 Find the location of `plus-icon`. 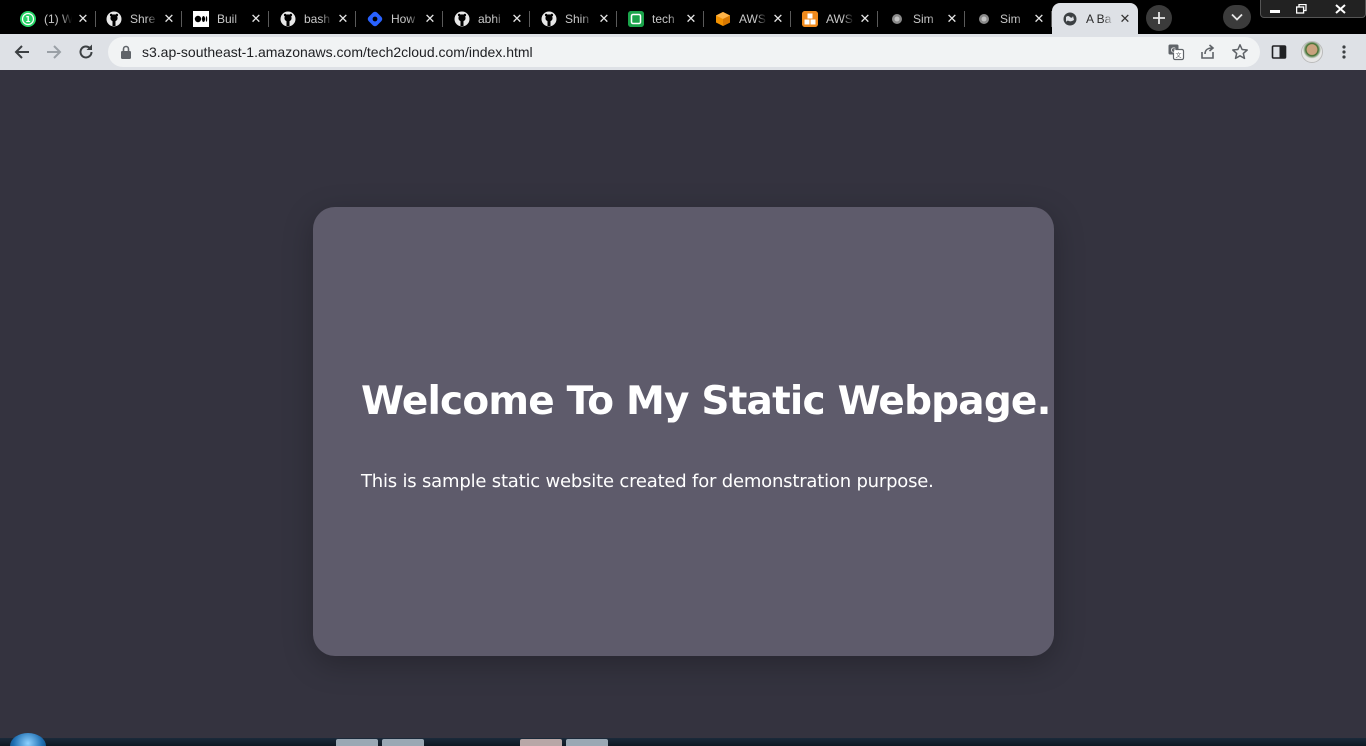

plus-icon is located at coordinates (1159, 18).